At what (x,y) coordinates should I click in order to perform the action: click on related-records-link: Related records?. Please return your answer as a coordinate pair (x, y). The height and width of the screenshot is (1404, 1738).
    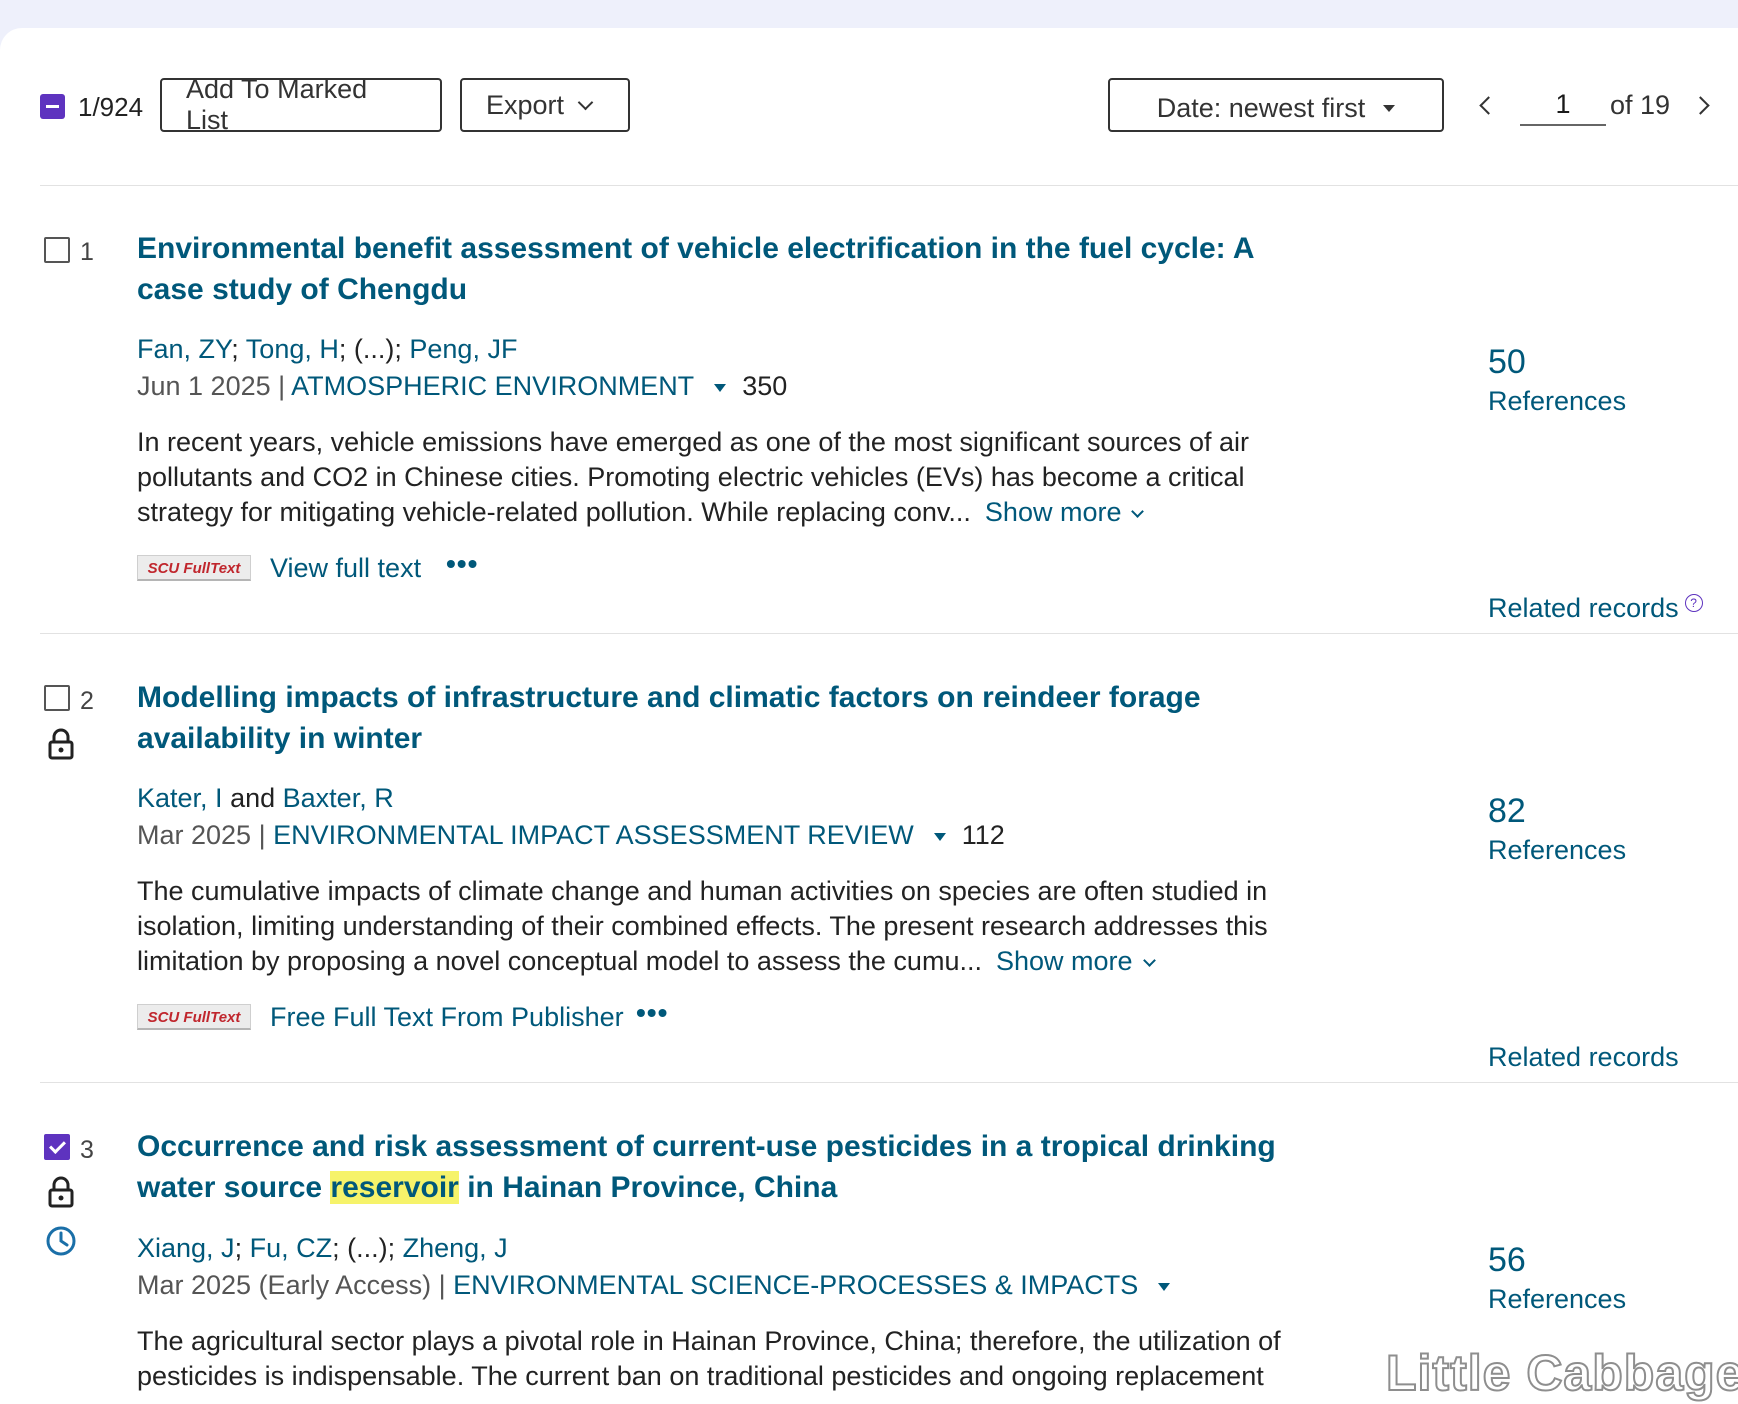
    Looking at the image, I should click on (1595, 608).